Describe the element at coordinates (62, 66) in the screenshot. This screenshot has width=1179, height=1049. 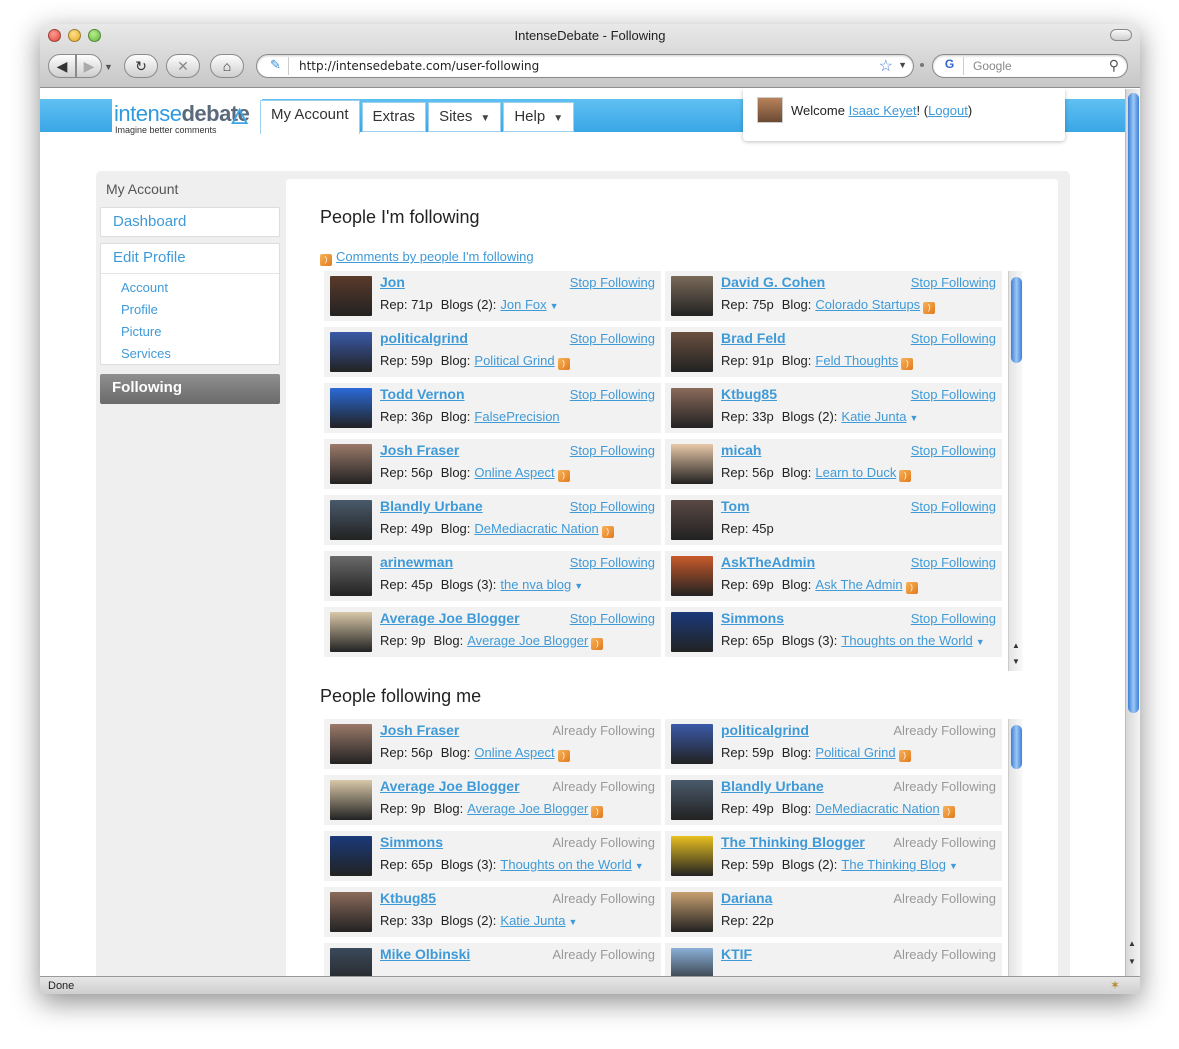
I see `back-button: ◀` at that location.